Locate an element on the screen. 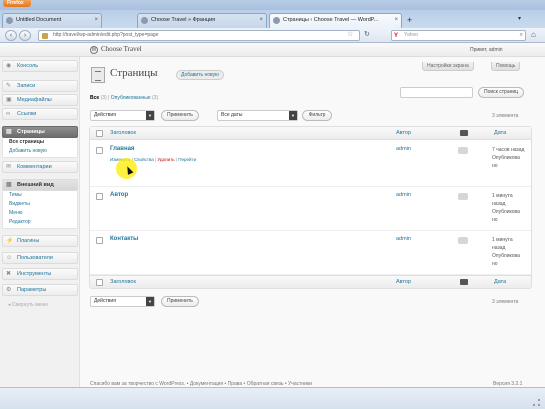 This screenshot has width=545, height=409. screen-options-button: Настройки экрана is located at coordinates (448, 66).